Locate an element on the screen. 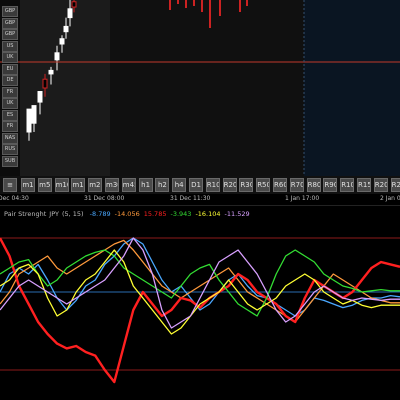 Image resolution: width=400 pixels, height=400 pixels. menu-icon: ≡ is located at coordinates (10, 185).